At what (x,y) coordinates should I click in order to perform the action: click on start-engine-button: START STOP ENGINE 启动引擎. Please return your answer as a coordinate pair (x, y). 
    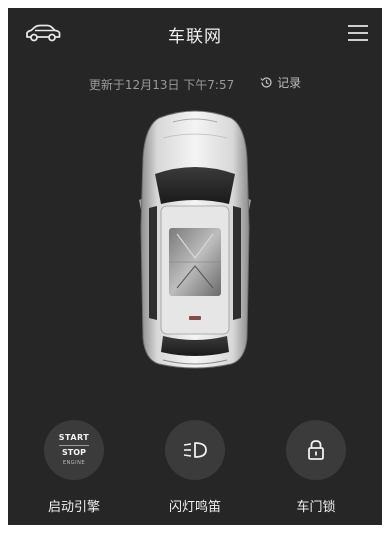
    Looking at the image, I should click on (74, 467).